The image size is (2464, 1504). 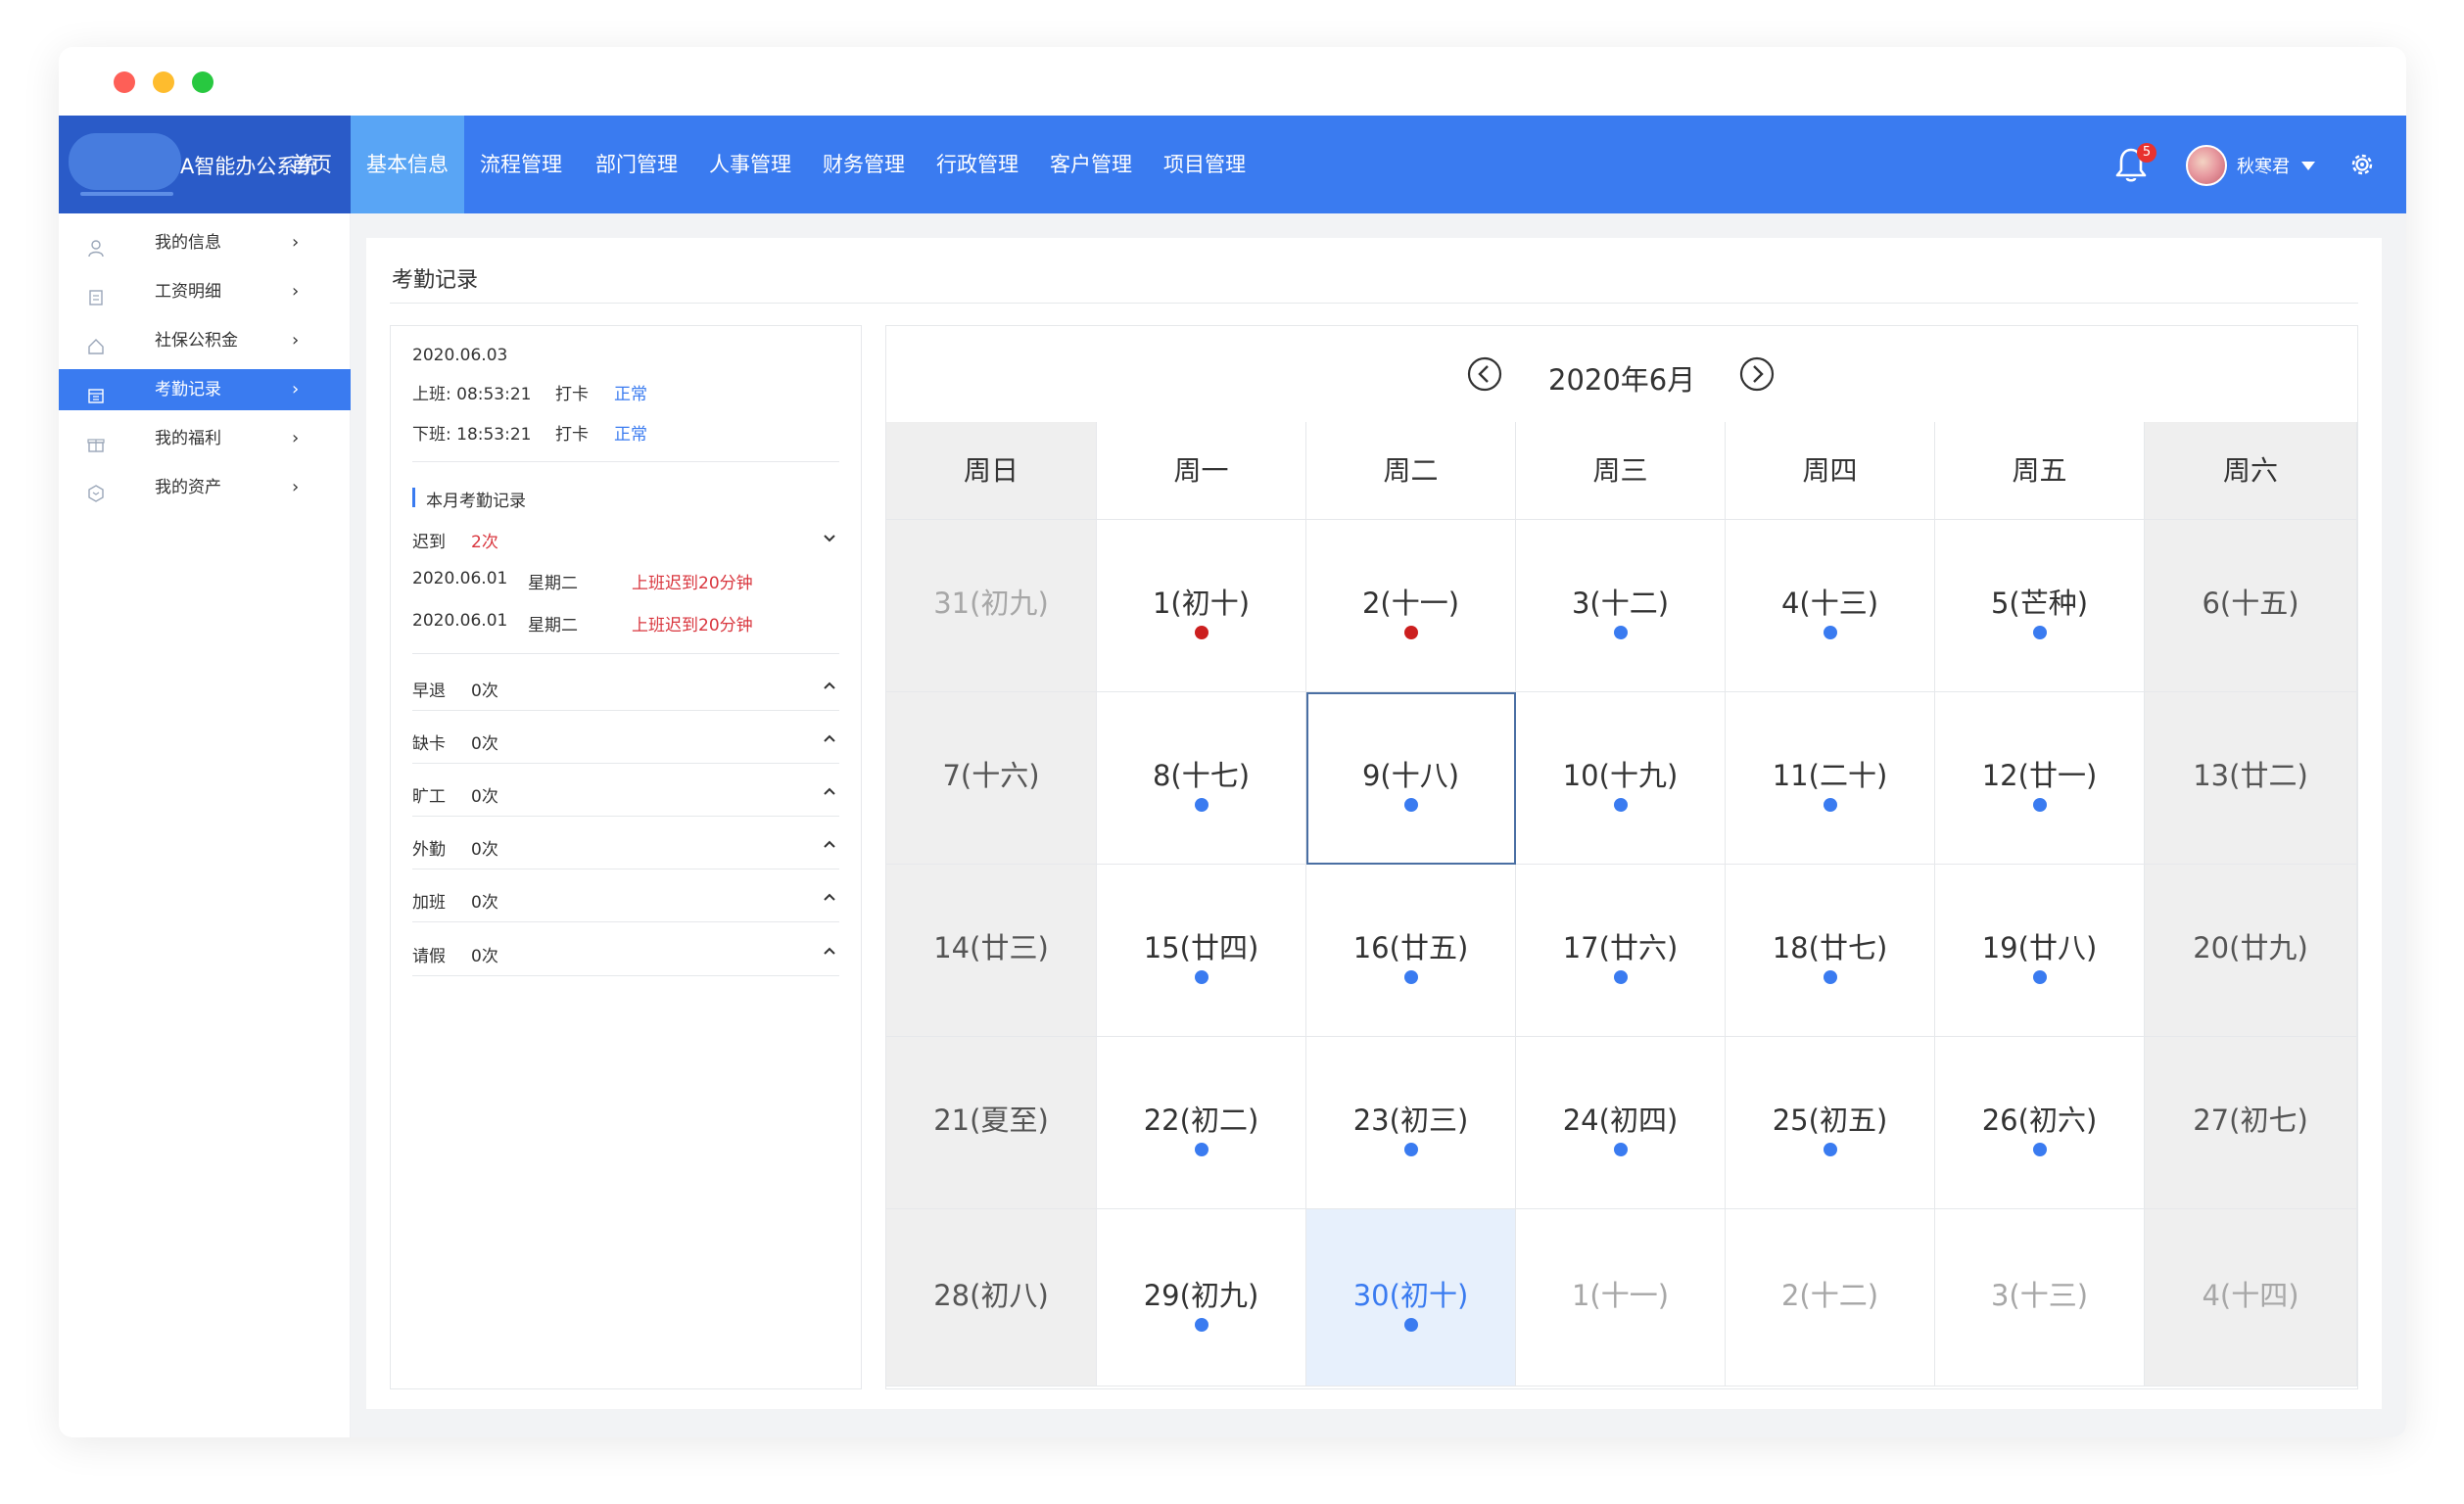 What do you see at coordinates (188, 390) in the screenshot?
I see `sidebar-item-label: 考勤记录` at bounding box center [188, 390].